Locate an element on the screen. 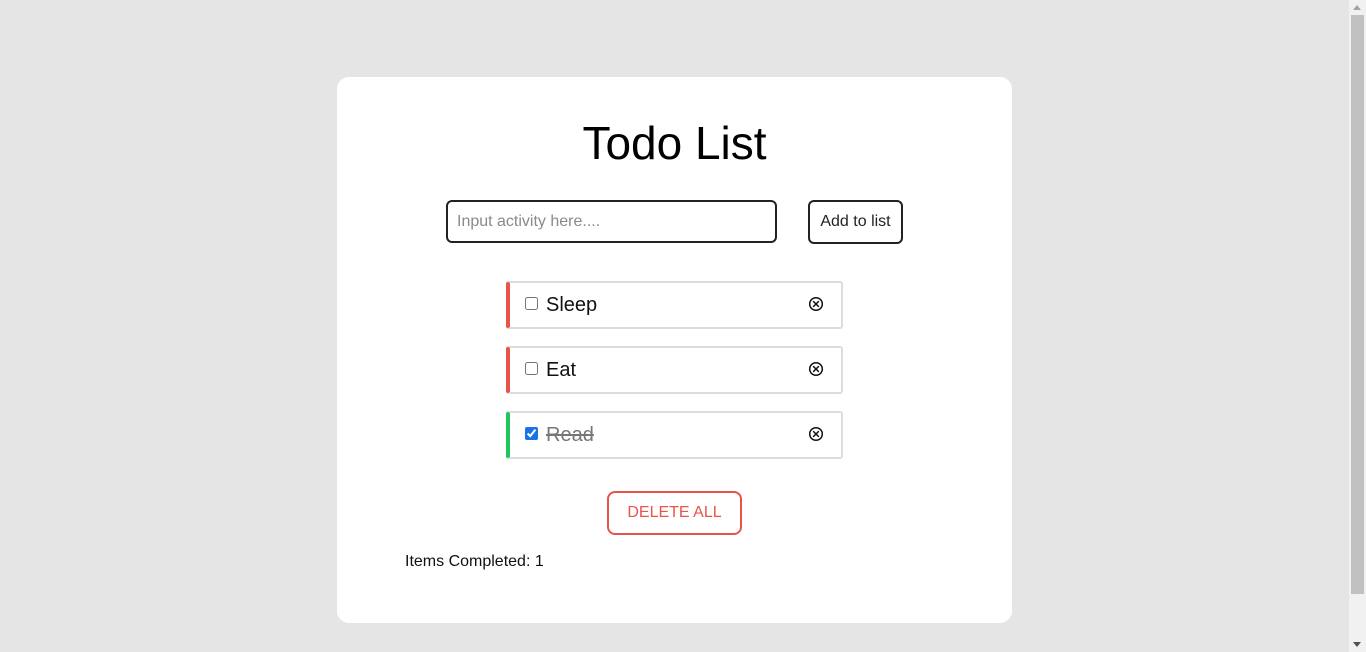 The image size is (1366, 652). add-to-list-button: Add to list is located at coordinates (855, 222).